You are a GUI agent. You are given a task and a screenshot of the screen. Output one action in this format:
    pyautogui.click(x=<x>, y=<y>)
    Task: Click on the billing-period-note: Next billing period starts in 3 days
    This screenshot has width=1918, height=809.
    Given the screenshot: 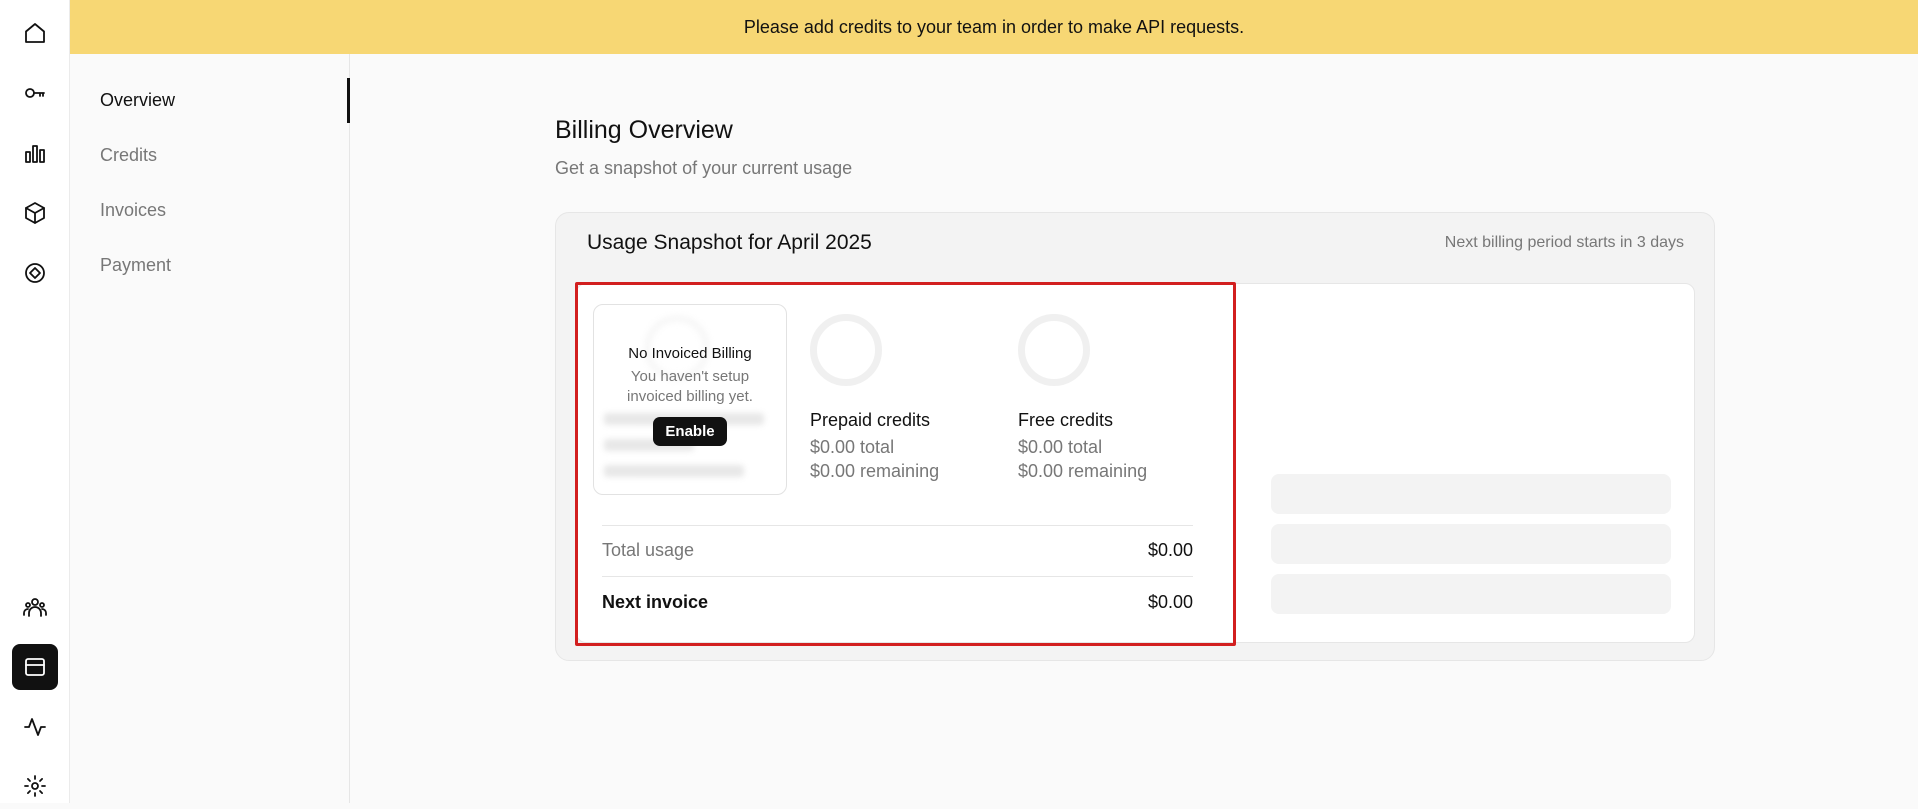 What is the action you would take?
    pyautogui.click(x=1564, y=242)
    